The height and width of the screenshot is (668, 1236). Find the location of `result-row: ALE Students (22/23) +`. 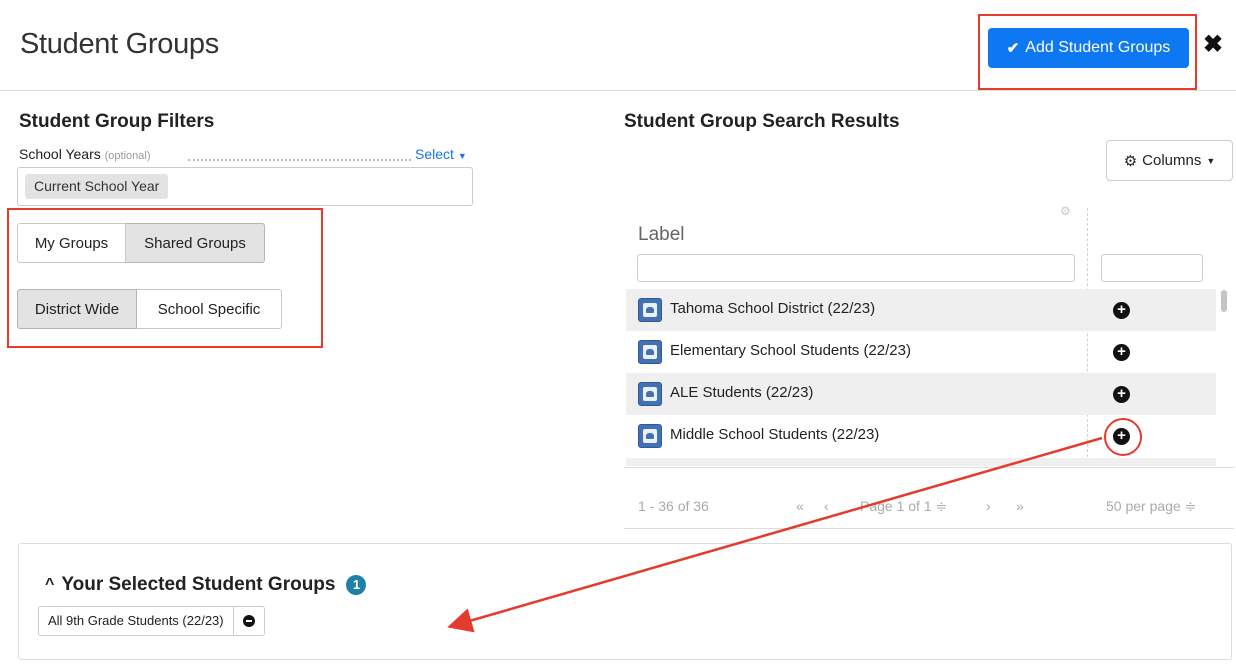

result-row: ALE Students (22/23) + is located at coordinates (921, 394).